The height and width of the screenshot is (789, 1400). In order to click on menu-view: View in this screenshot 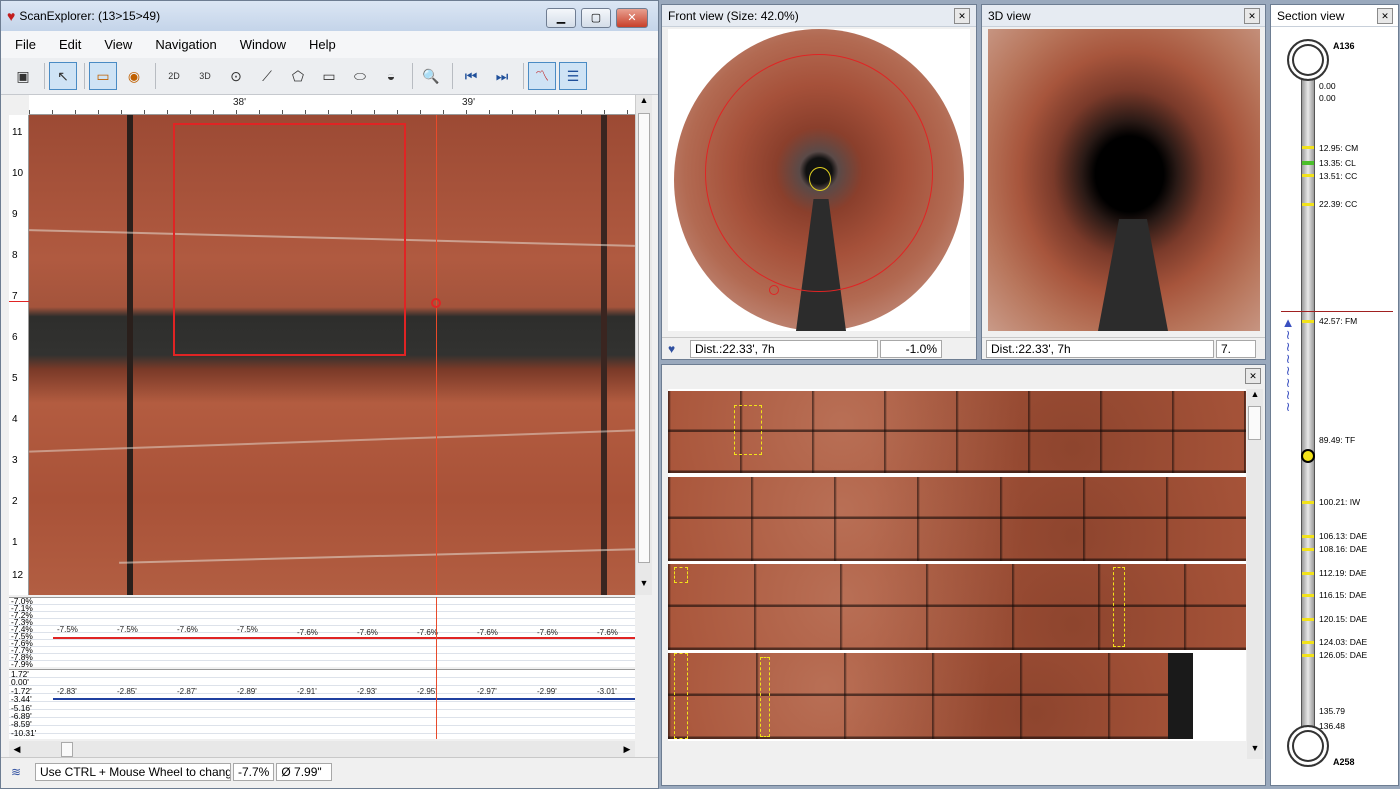, I will do `click(118, 44)`.